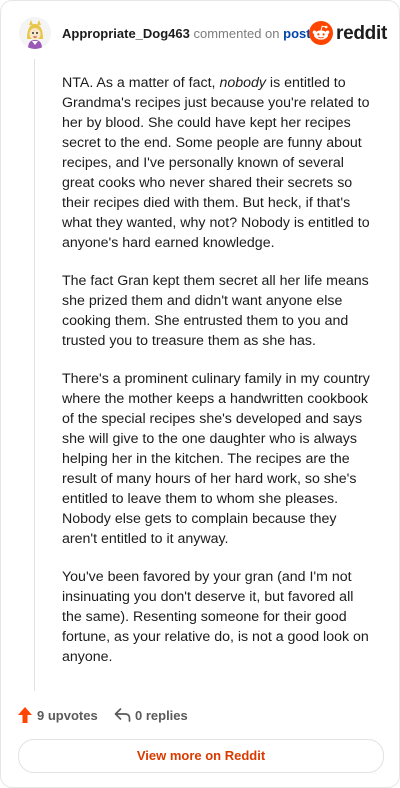  Describe the element at coordinates (361, 33) in the screenshot. I see `reddit-wordmark: reddit` at that location.